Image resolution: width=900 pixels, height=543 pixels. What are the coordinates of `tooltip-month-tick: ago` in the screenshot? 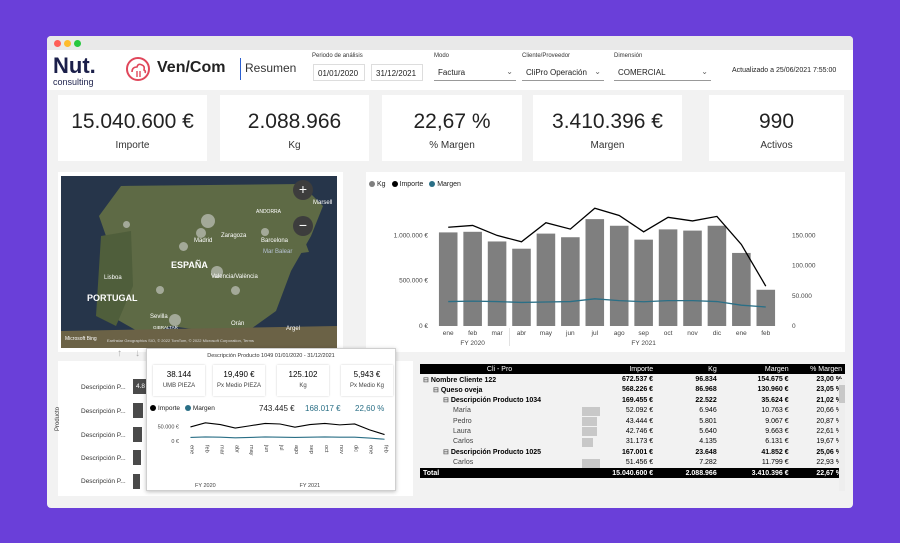 It's located at (296, 449).